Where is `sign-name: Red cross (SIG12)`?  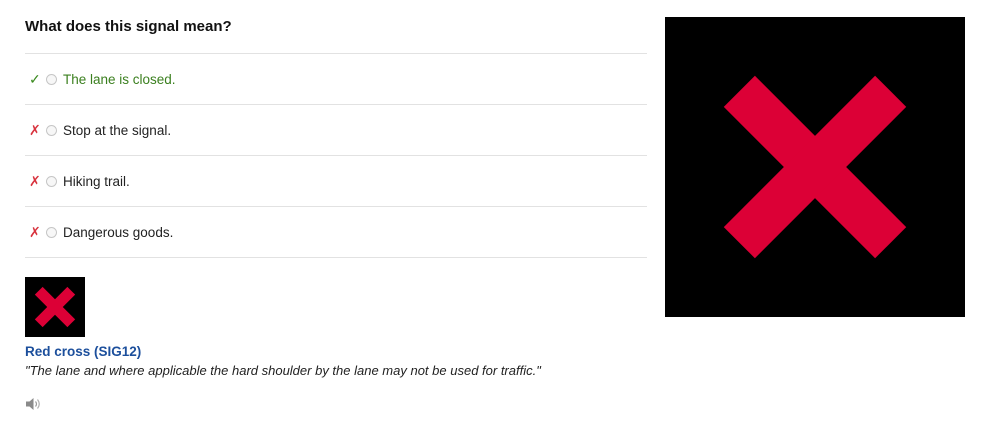
sign-name: Red cross (SIG12) is located at coordinates (83, 351).